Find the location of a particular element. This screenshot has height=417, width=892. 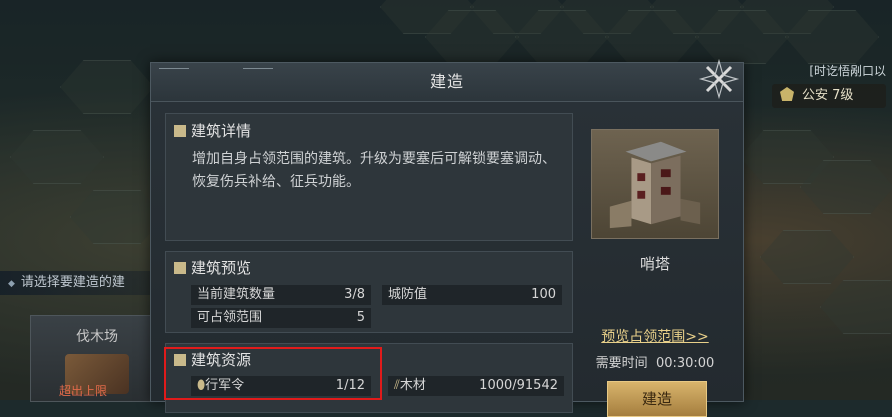

time-label: 需要时间 is located at coordinates (621, 363).